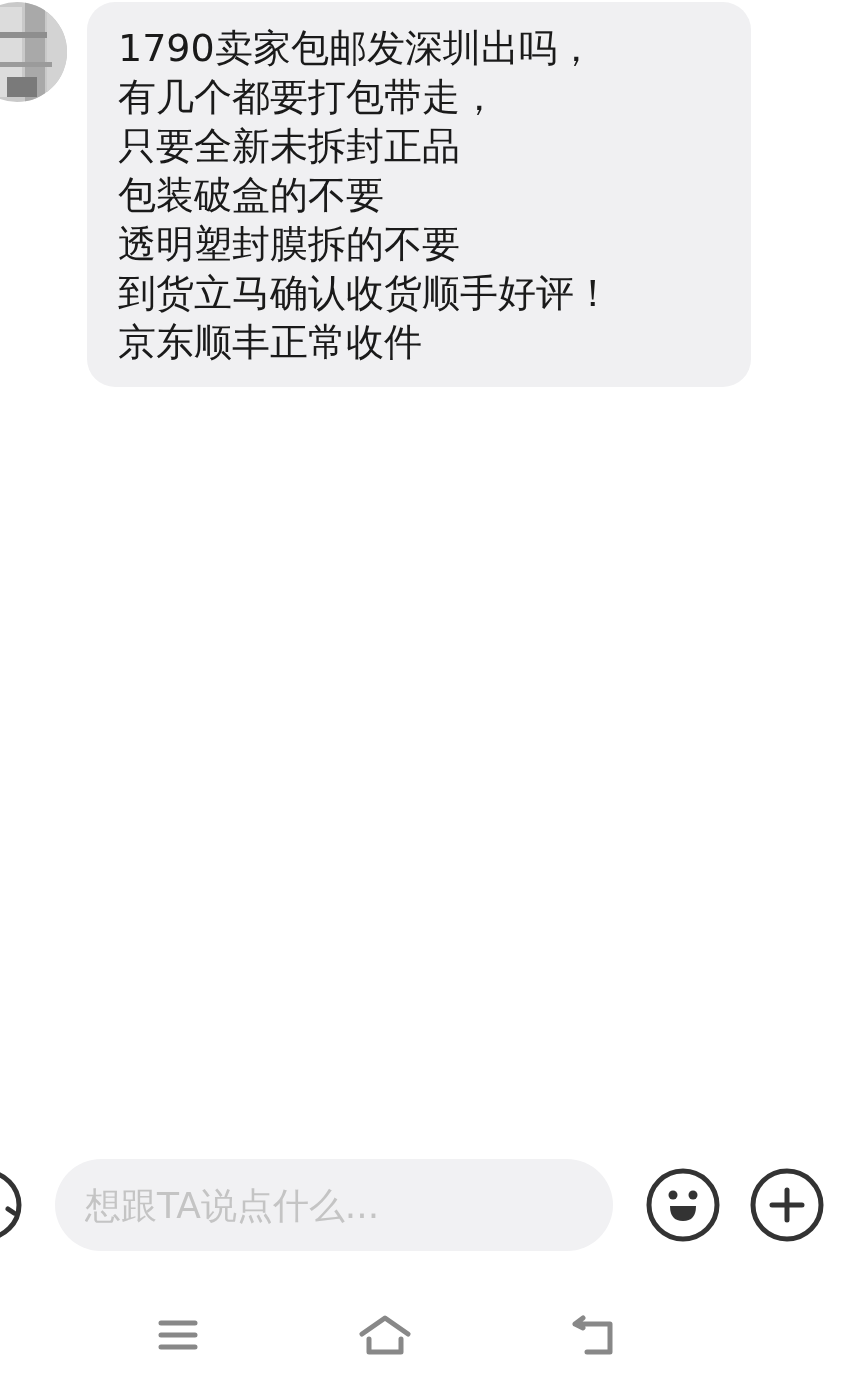  I want to click on message-line: 透明塑封膜拆的不要, so click(289, 244).